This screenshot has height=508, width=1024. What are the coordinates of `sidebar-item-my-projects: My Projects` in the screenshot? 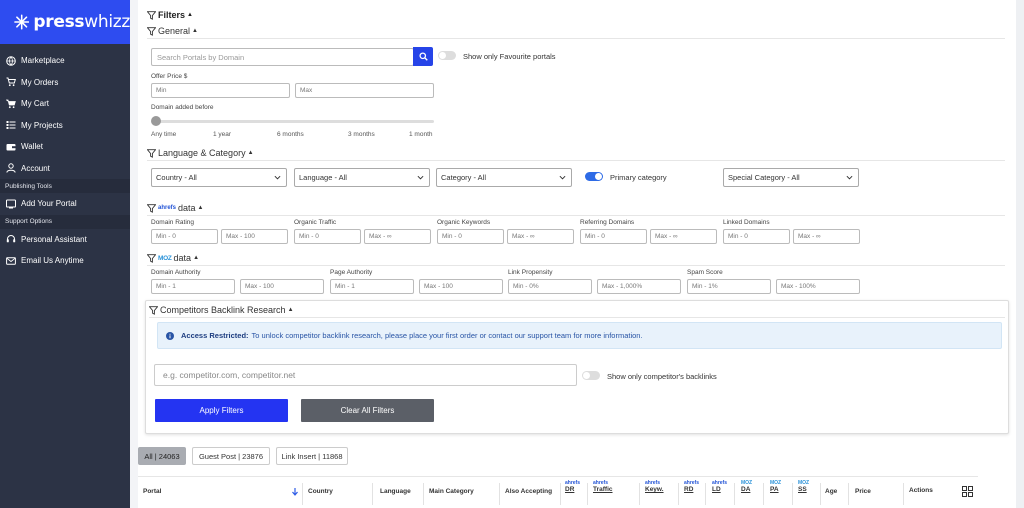 It's located at (65, 126).